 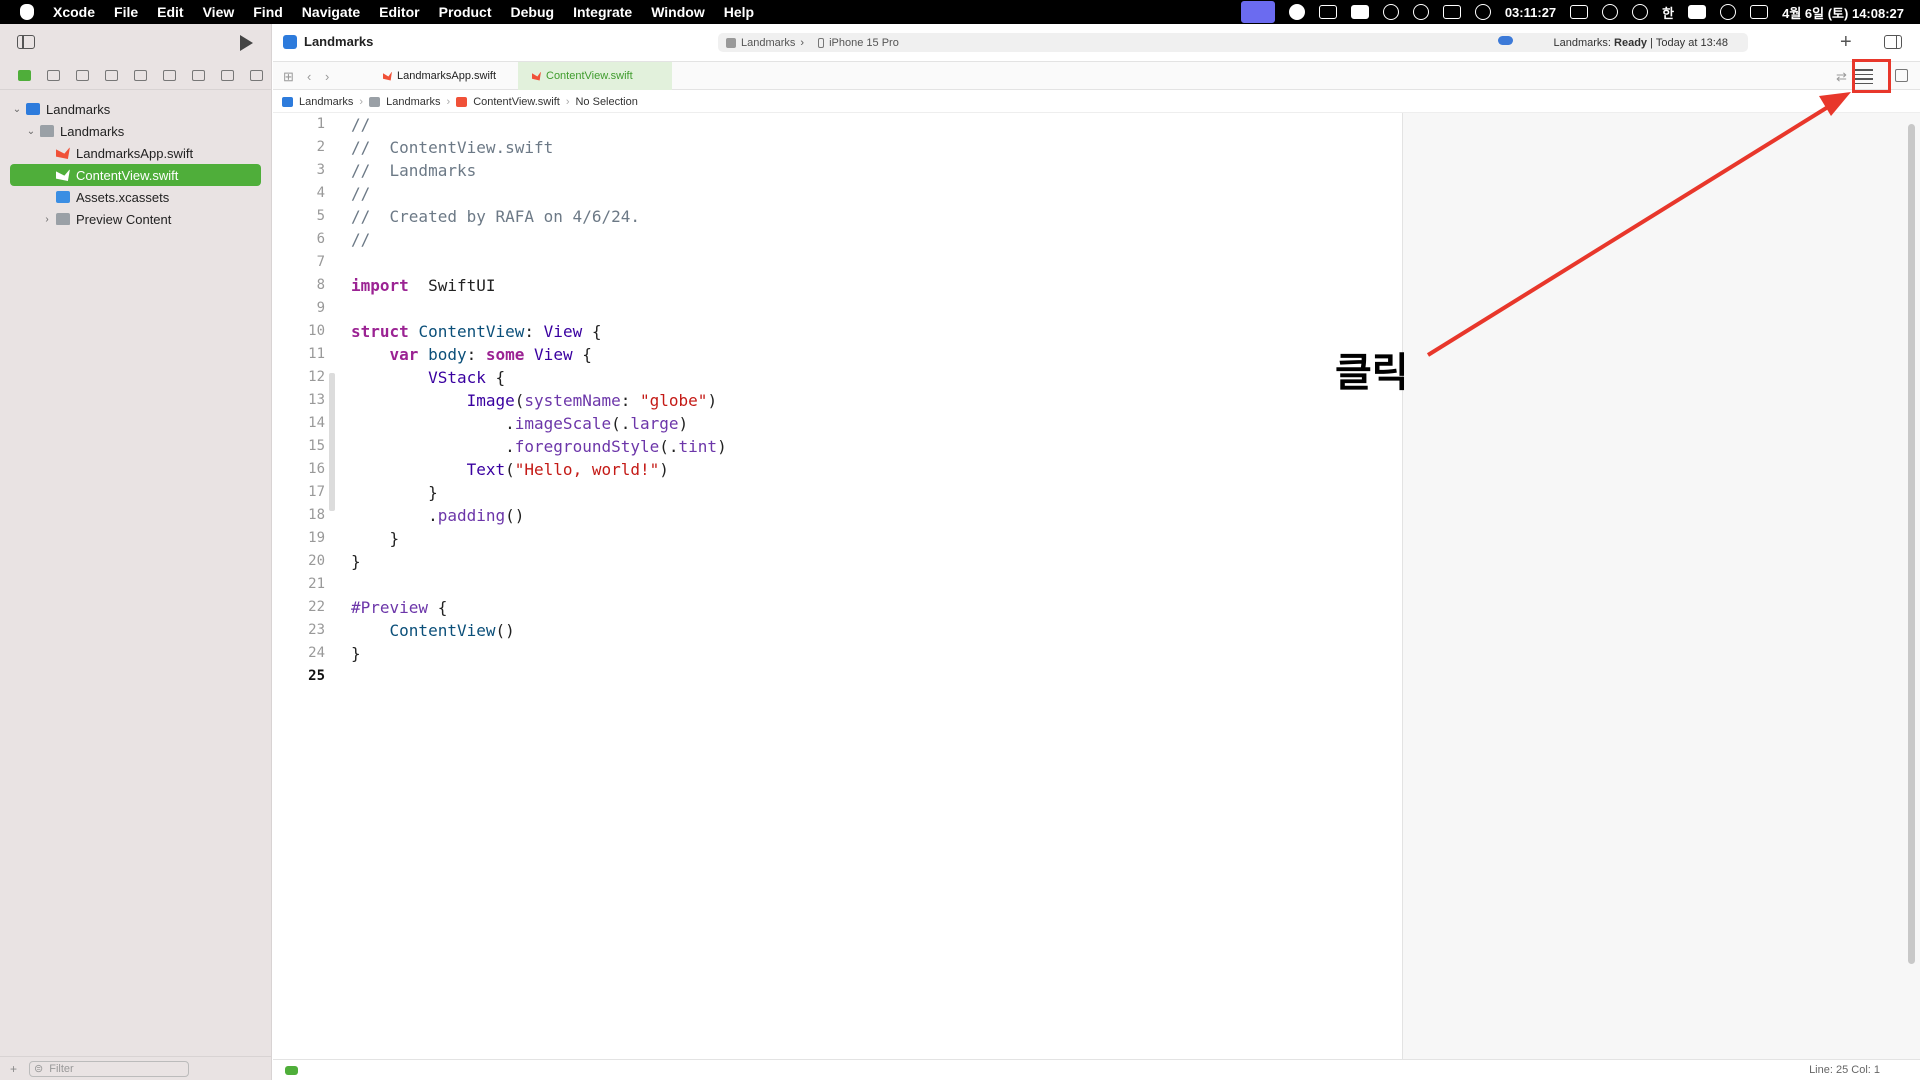 What do you see at coordinates (256, 76) in the screenshot?
I see `reports-tab` at bounding box center [256, 76].